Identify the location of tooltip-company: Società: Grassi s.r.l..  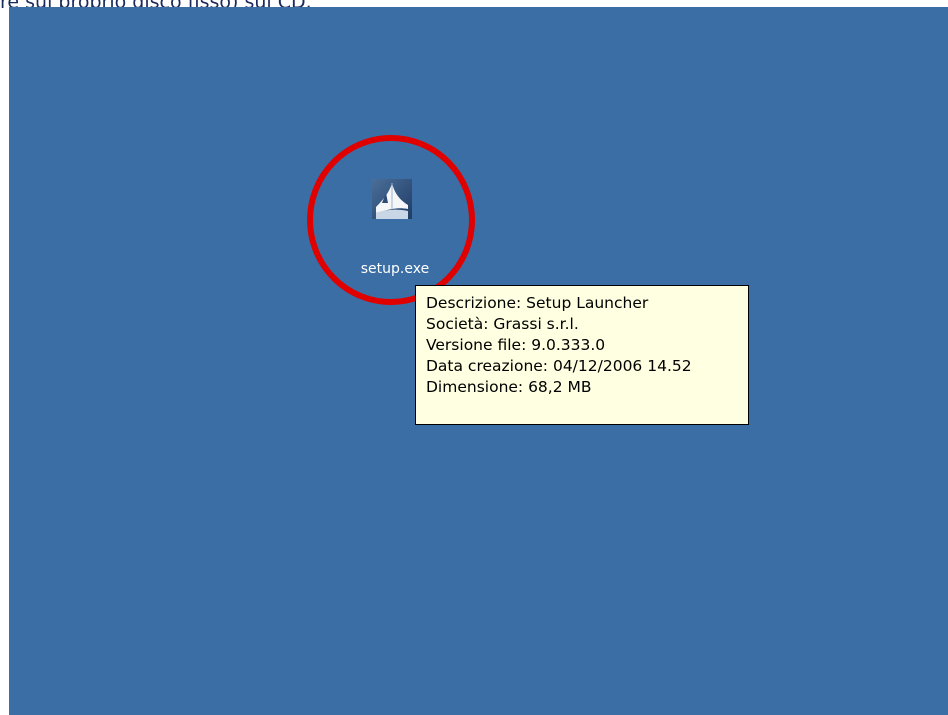
(502, 324).